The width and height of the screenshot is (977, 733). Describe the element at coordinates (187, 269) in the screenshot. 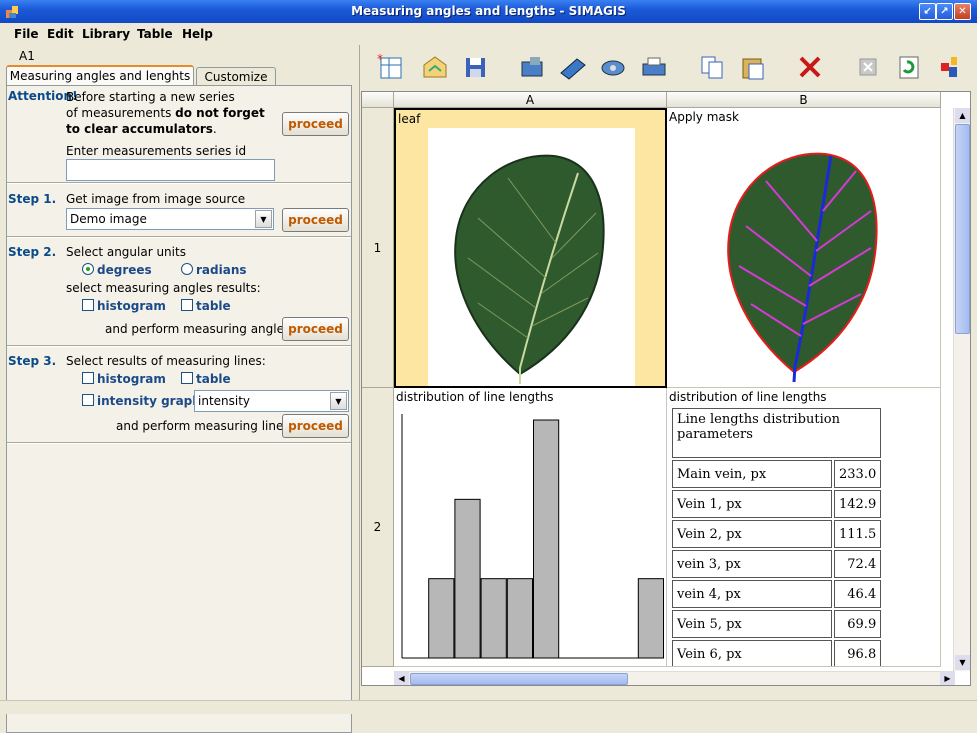

I see `radians-radio` at that location.